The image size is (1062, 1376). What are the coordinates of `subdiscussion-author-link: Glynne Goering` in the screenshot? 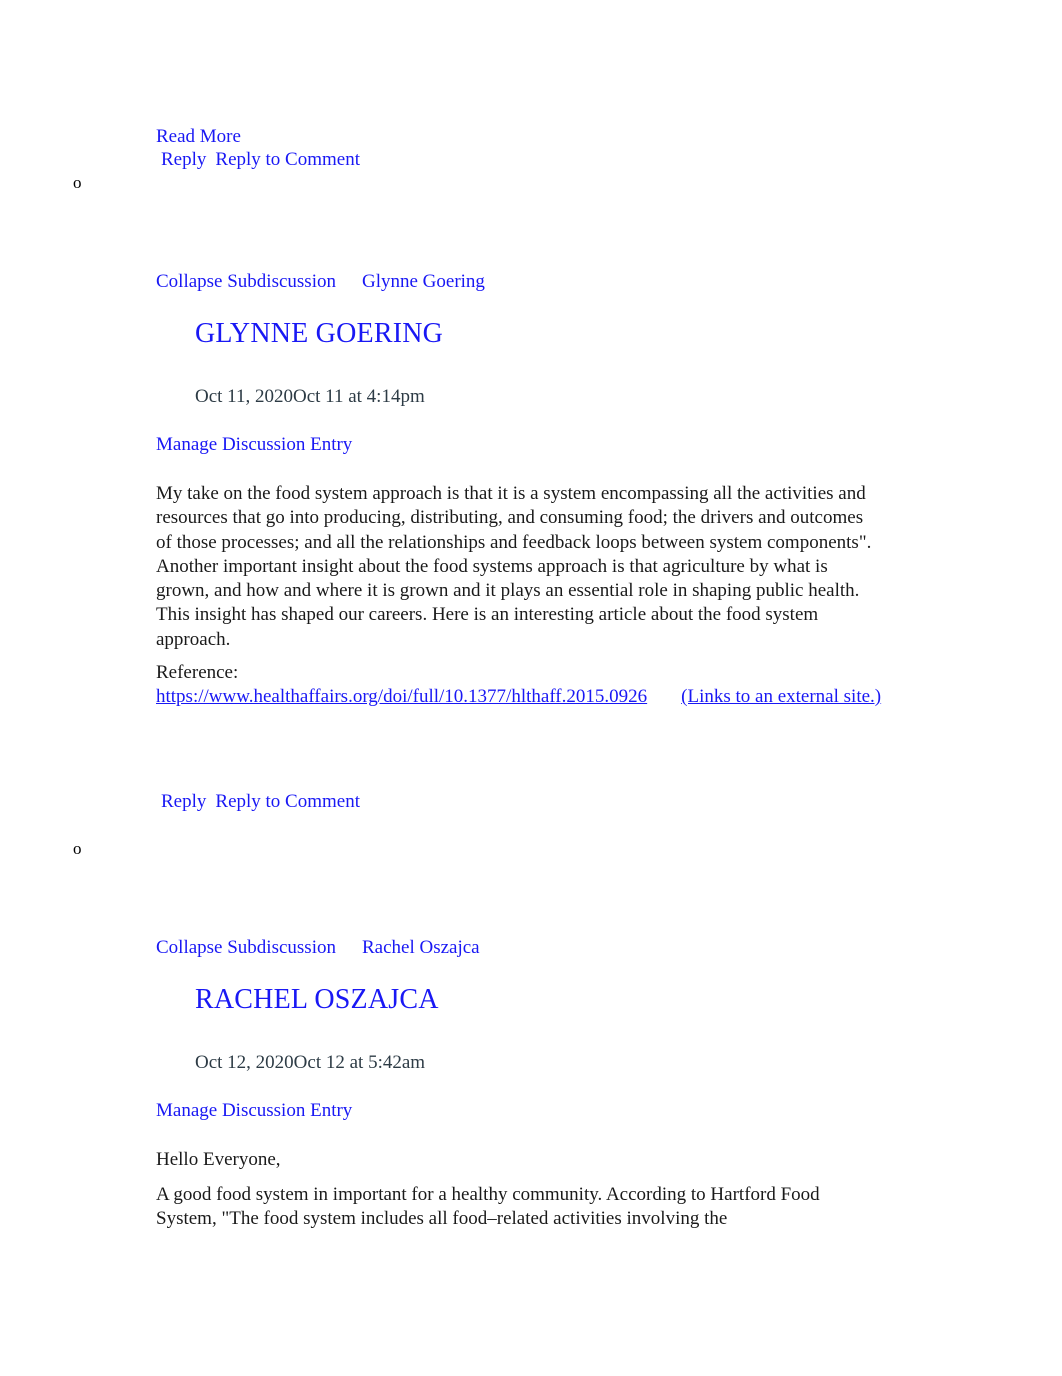 It's located at (423, 281).